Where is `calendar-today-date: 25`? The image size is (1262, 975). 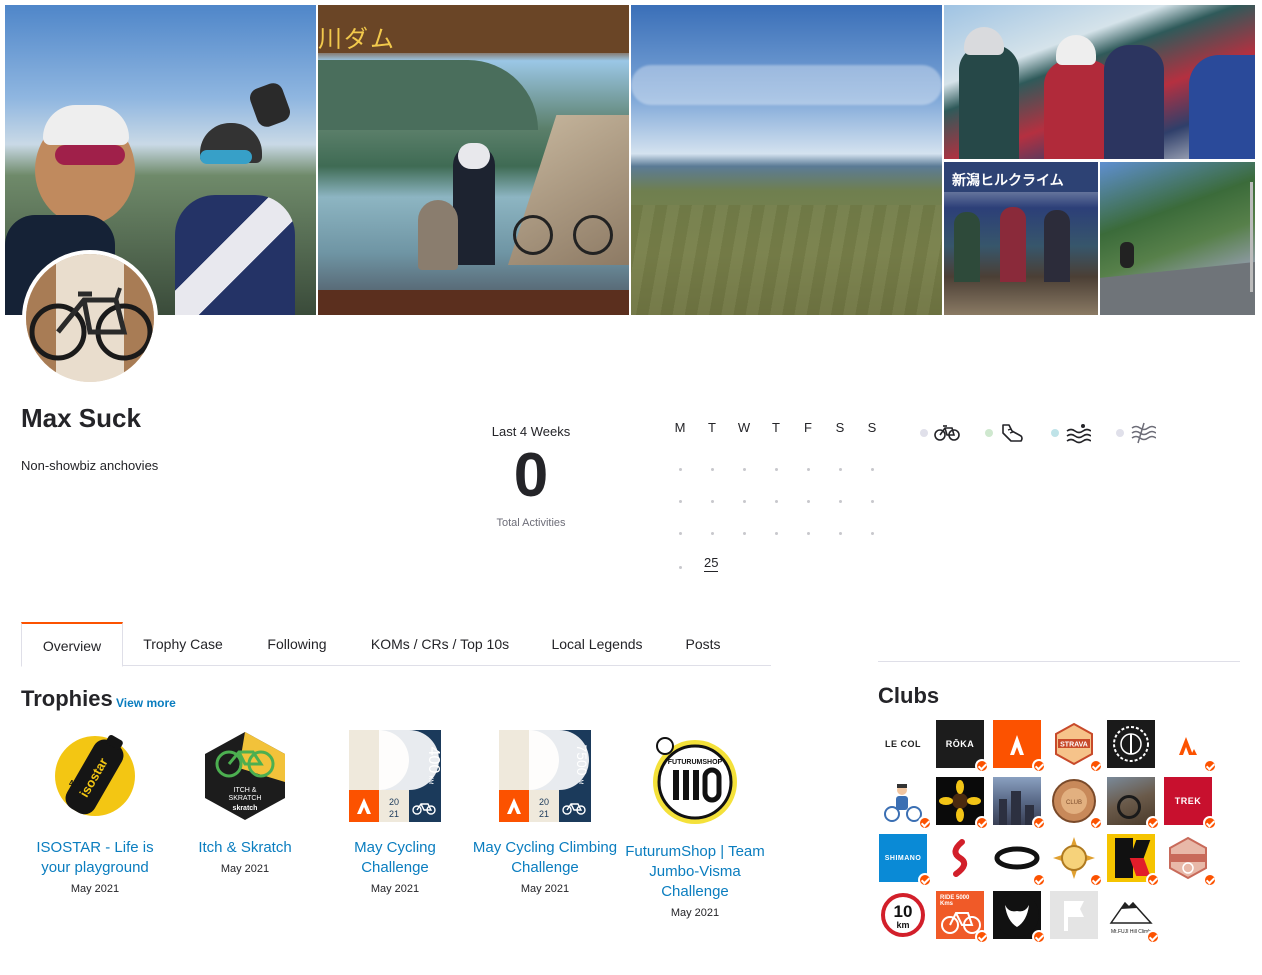 calendar-today-date: 25 is located at coordinates (711, 563).